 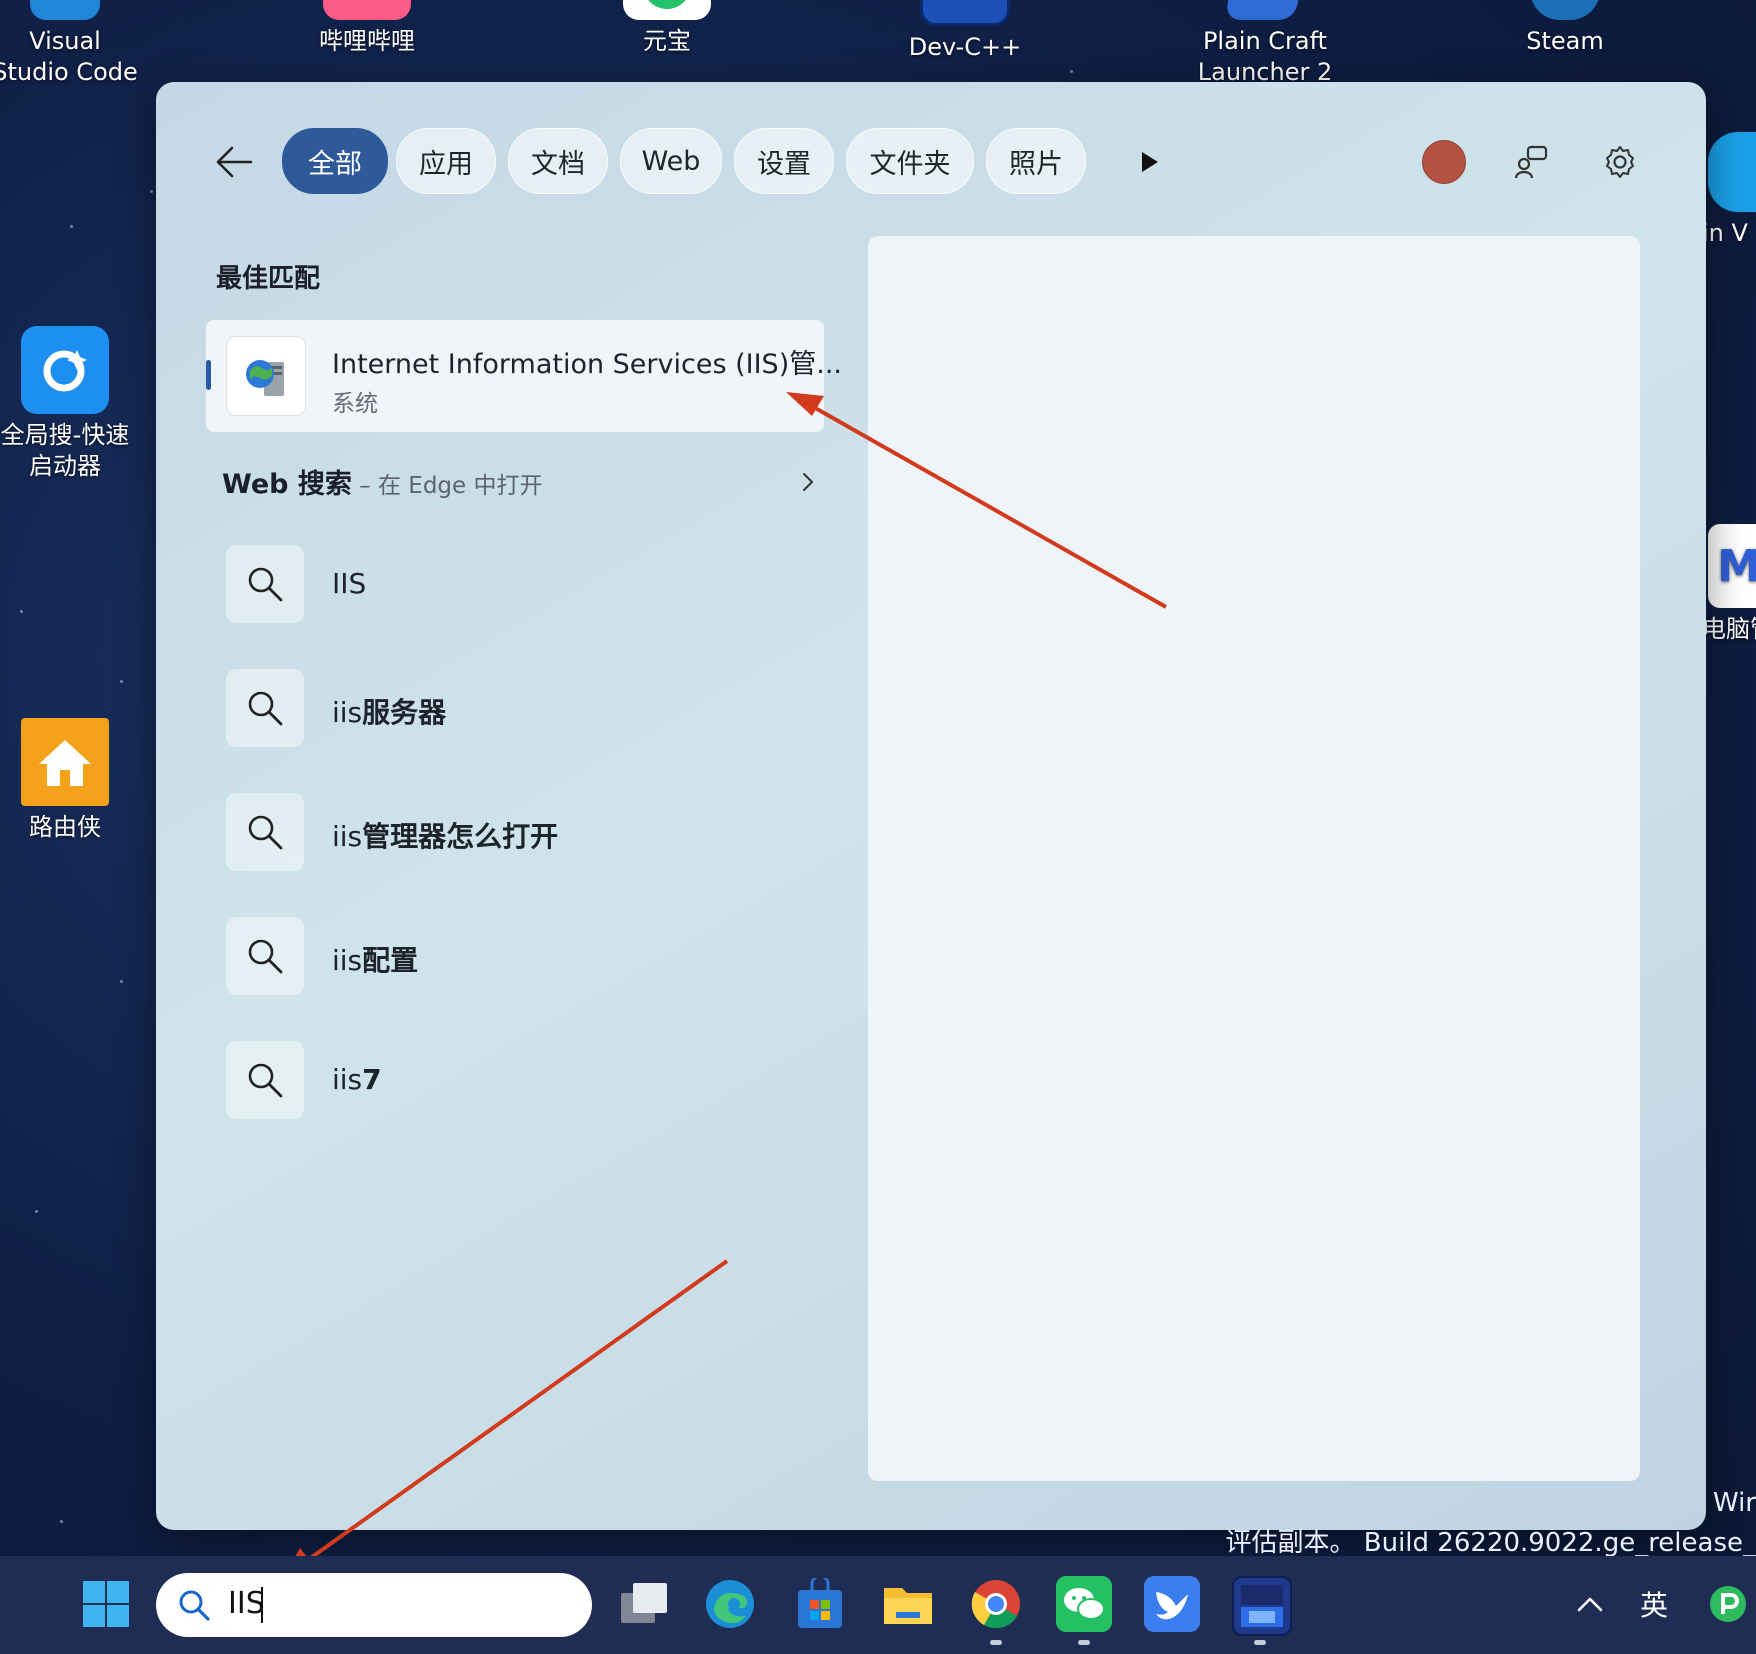 What do you see at coordinates (1654, 1604) in the screenshot?
I see `input-method-indicator: 英` at bounding box center [1654, 1604].